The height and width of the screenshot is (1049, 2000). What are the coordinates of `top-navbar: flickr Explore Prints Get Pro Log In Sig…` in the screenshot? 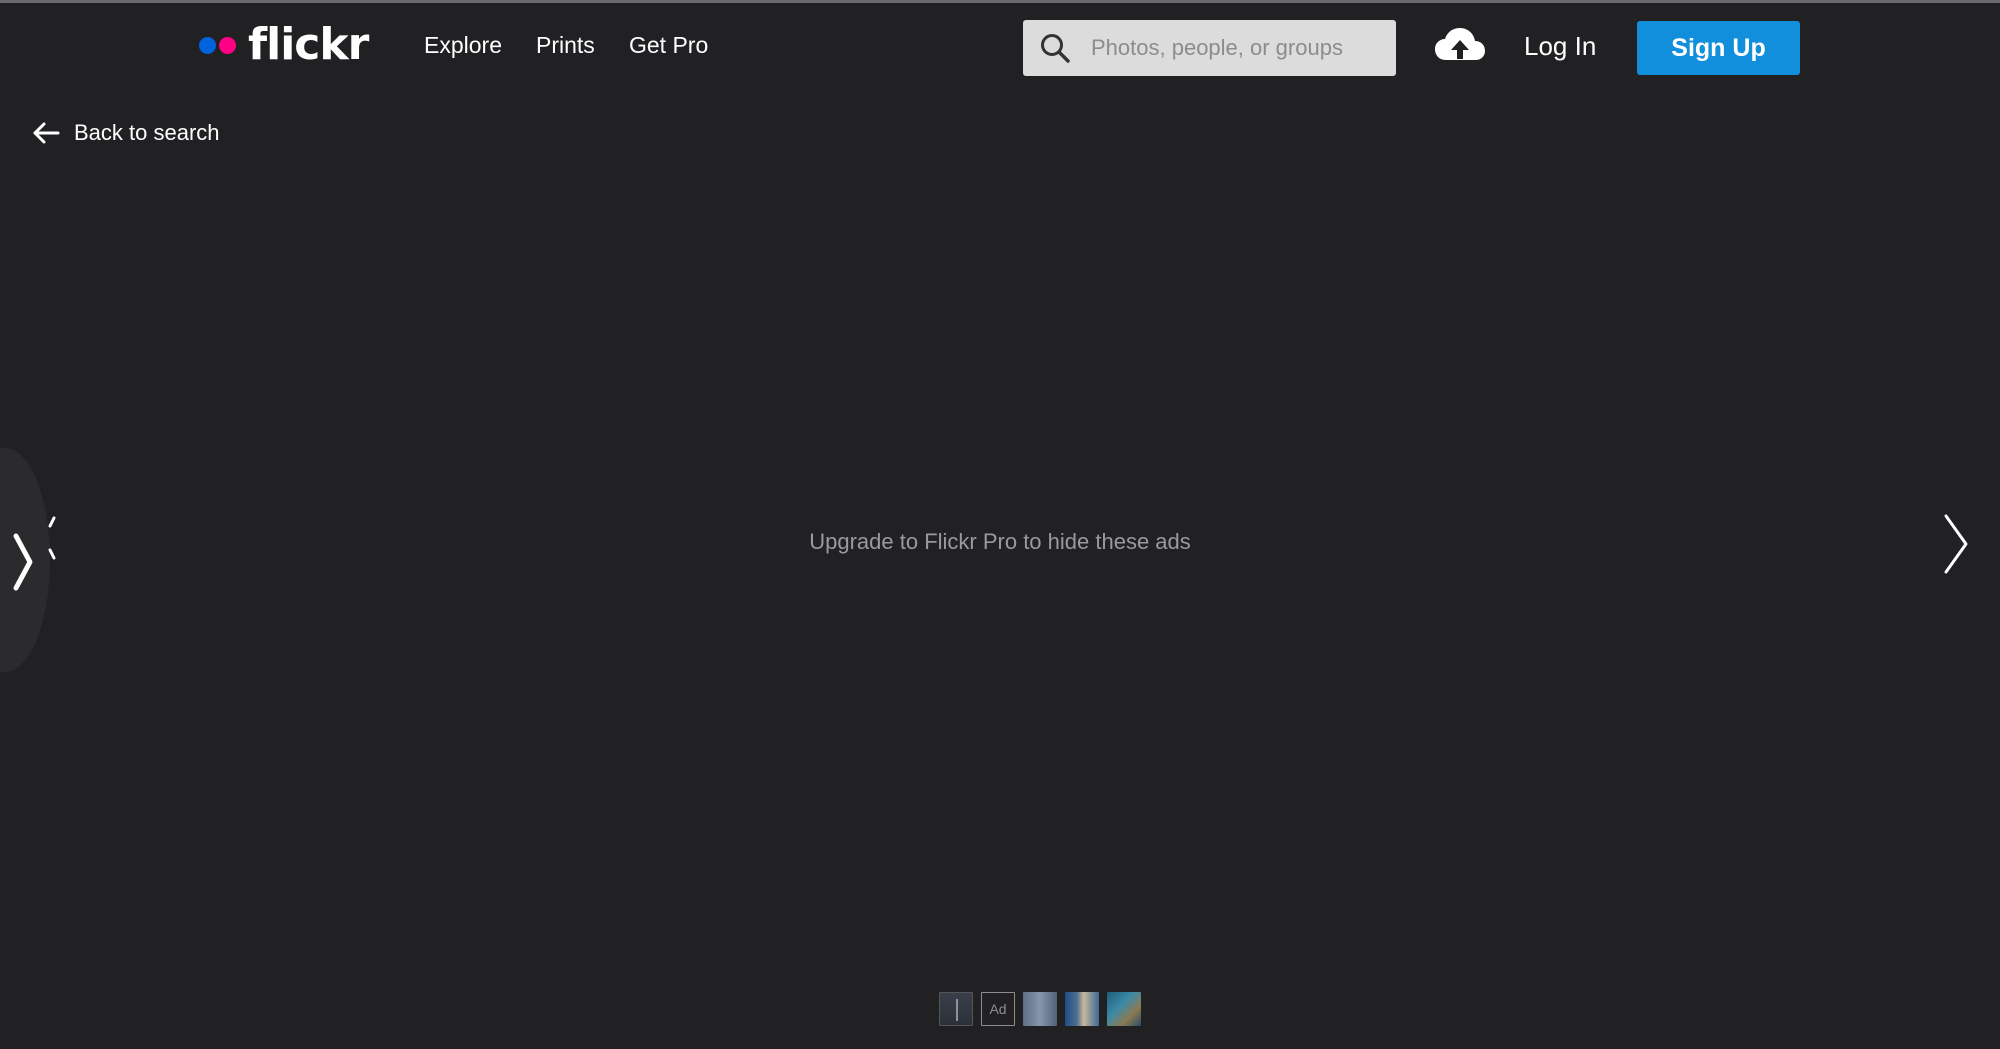 It's located at (1000, 44).